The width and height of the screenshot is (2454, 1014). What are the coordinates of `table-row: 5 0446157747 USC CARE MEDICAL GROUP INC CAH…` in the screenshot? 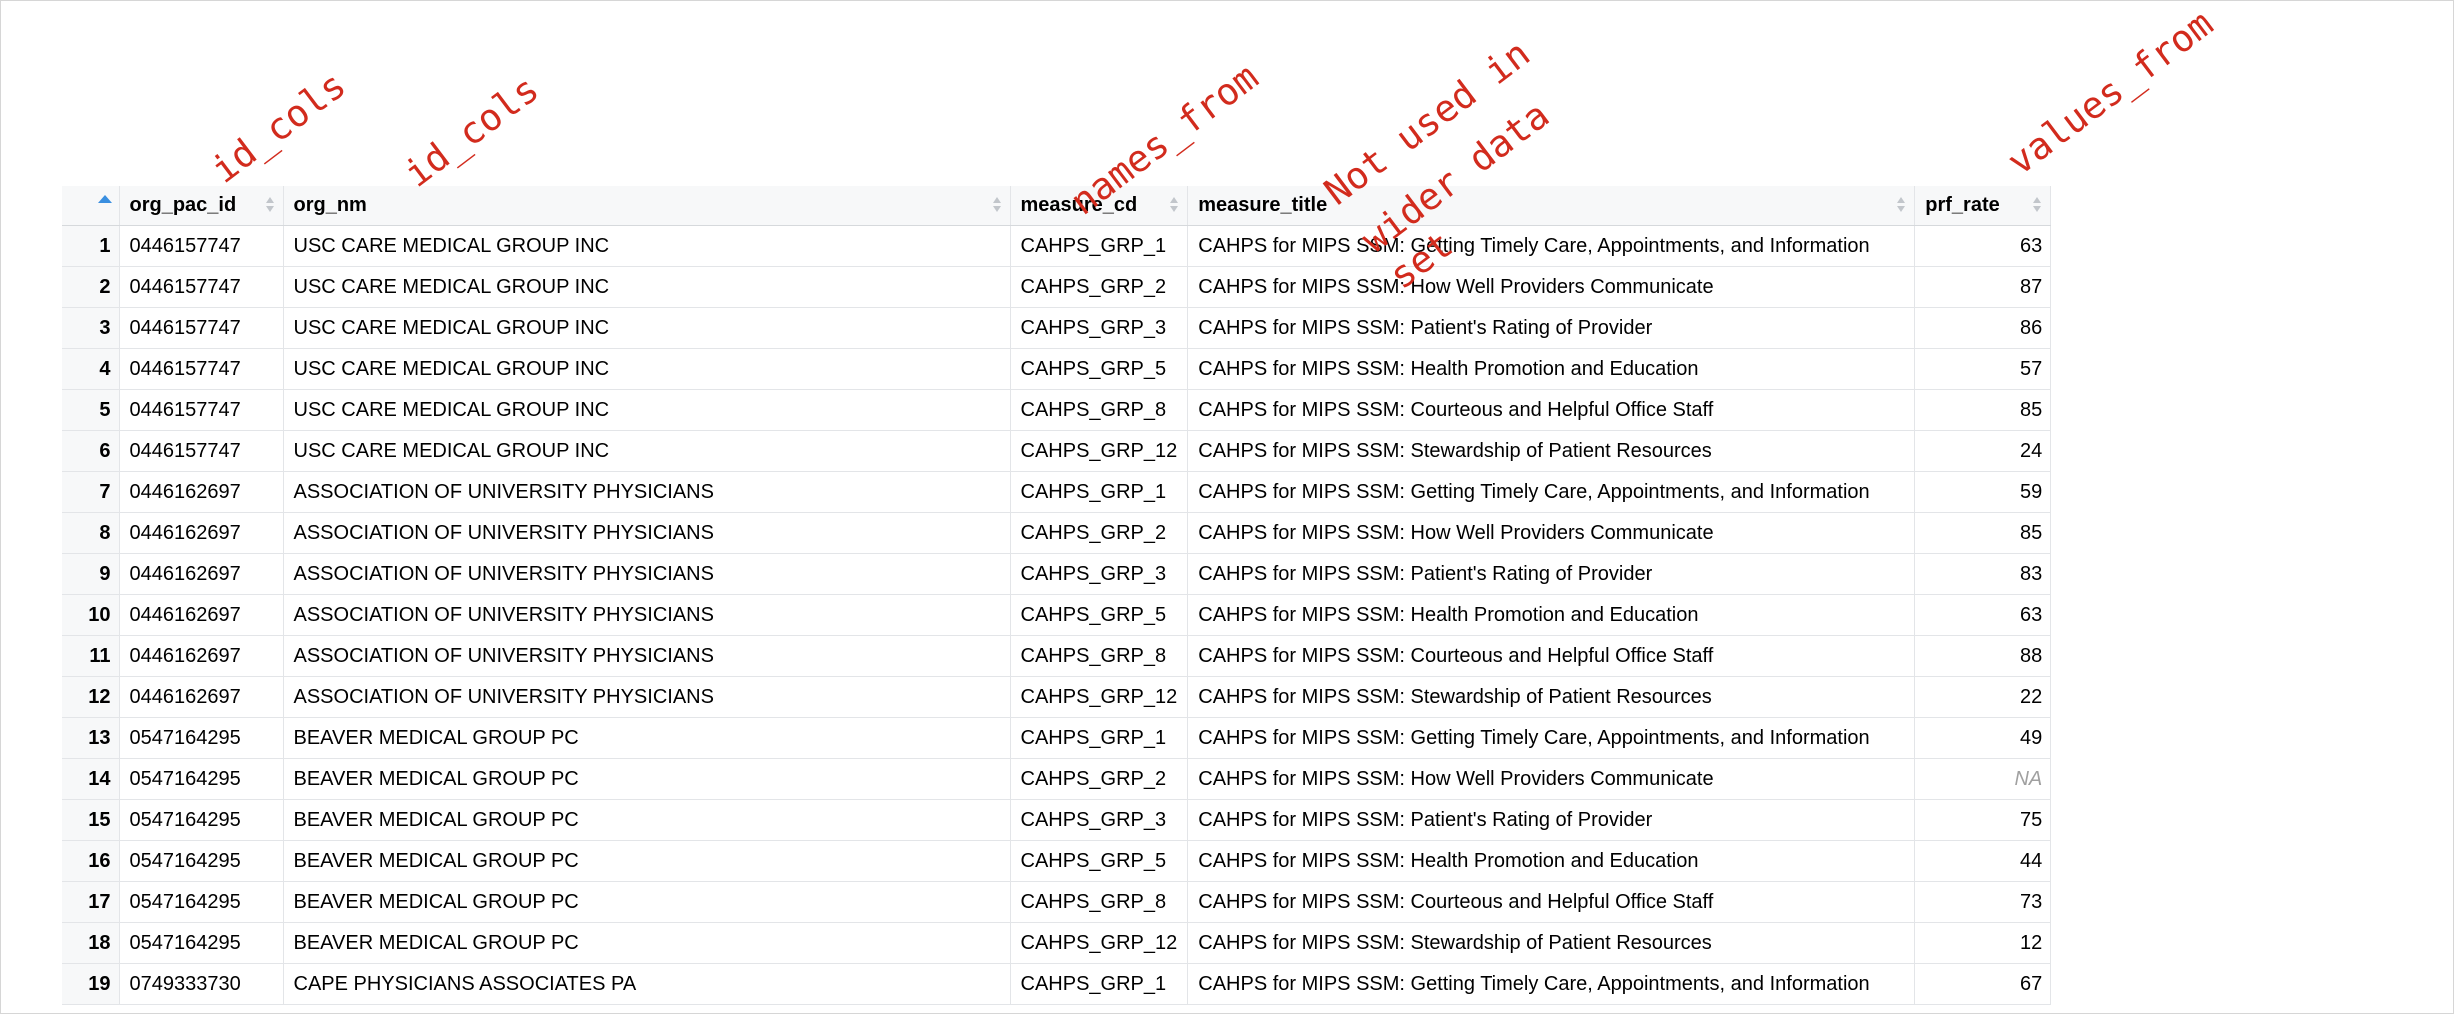 It's located at (1057, 410).